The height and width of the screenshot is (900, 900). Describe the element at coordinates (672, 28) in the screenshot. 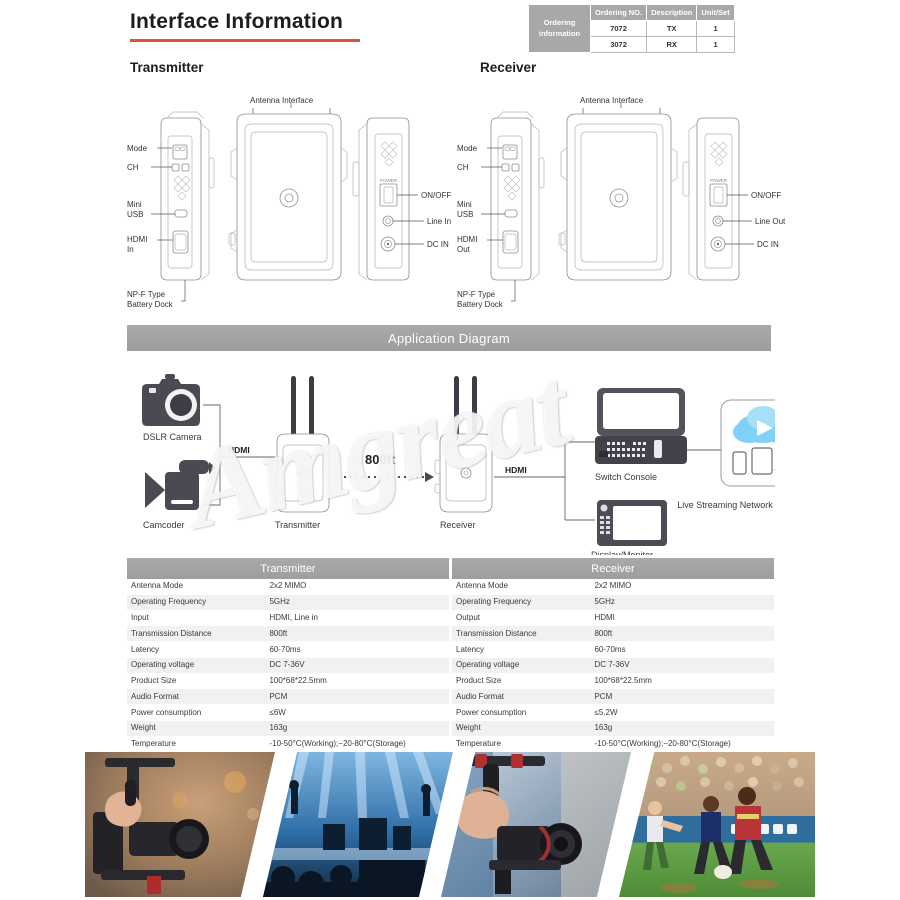

I see `cell-description: TX` at that location.